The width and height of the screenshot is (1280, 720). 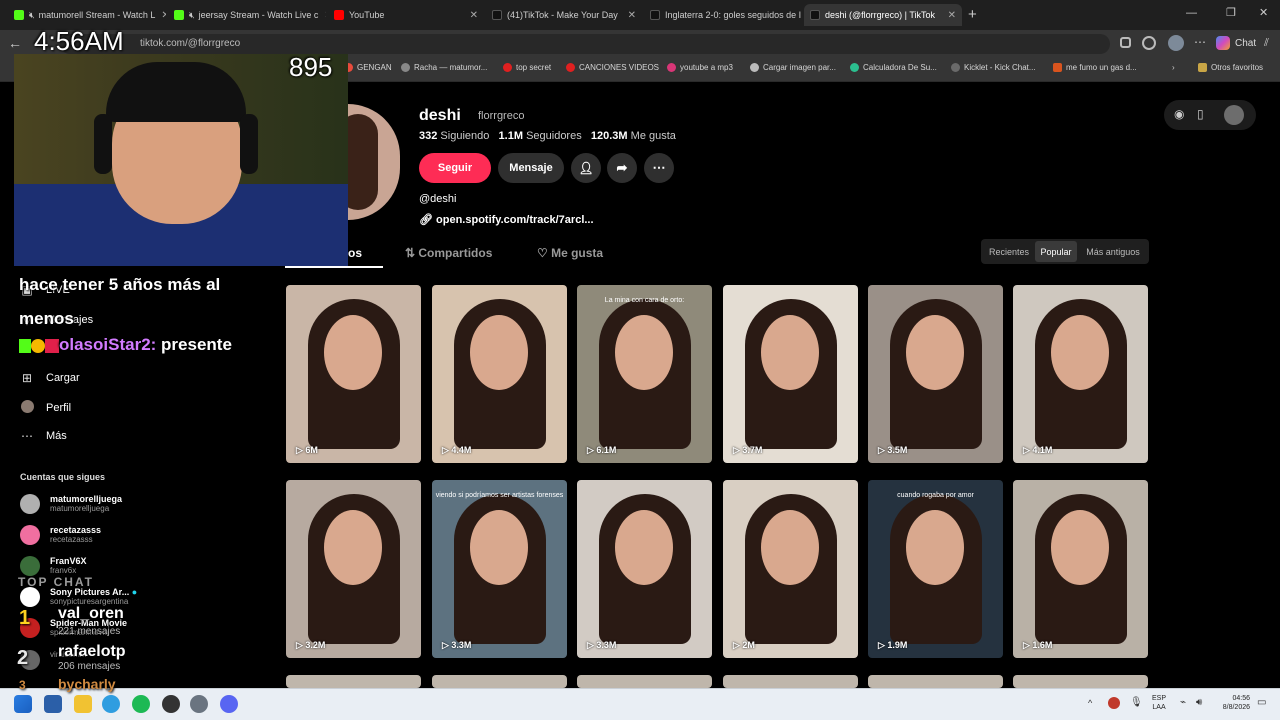 I want to click on sort-oldest: Más antiguos, so click(x=1113, y=251).